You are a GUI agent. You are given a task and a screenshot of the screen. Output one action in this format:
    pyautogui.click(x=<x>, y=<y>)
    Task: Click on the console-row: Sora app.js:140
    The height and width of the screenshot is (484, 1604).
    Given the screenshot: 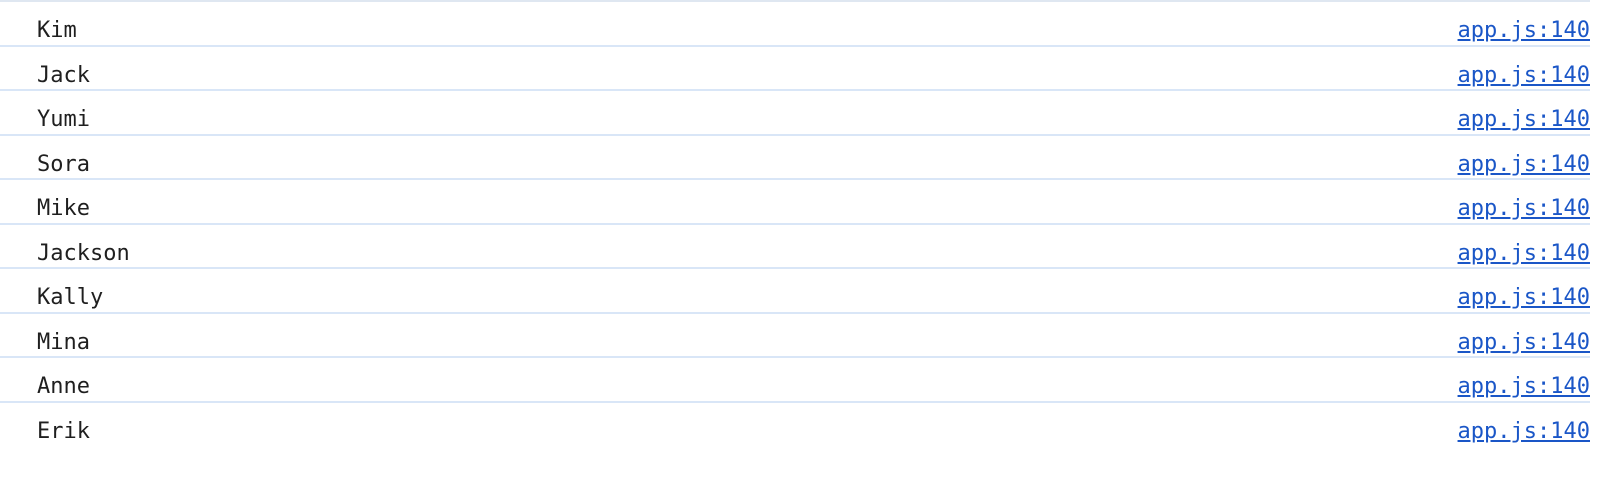 What is the action you would take?
    pyautogui.click(x=795, y=158)
    